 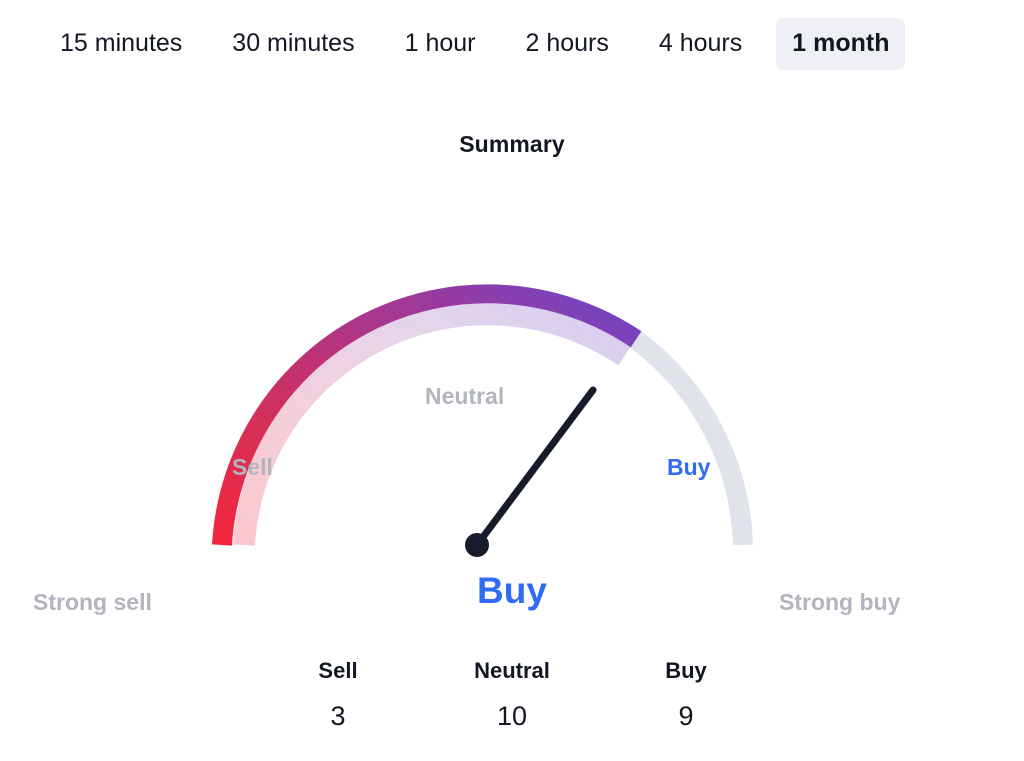 I want to click on count-value-neutral: 10, so click(x=512, y=716).